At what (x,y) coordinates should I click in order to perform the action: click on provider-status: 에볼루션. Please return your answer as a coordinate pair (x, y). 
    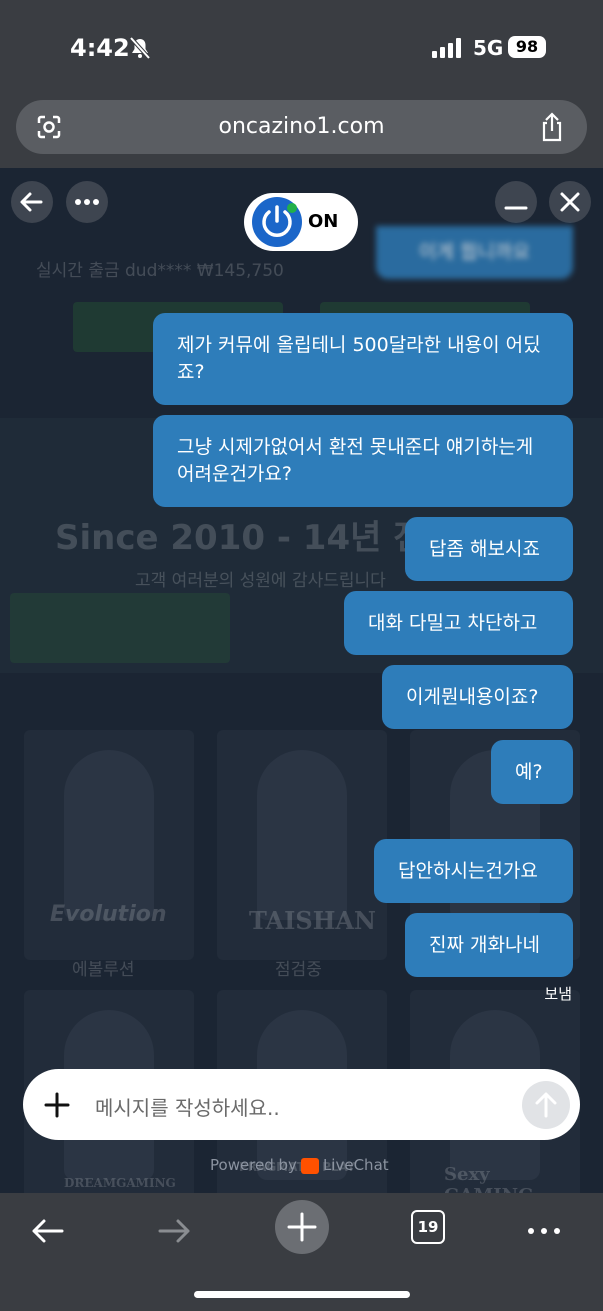
    Looking at the image, I should click on (103, 970).